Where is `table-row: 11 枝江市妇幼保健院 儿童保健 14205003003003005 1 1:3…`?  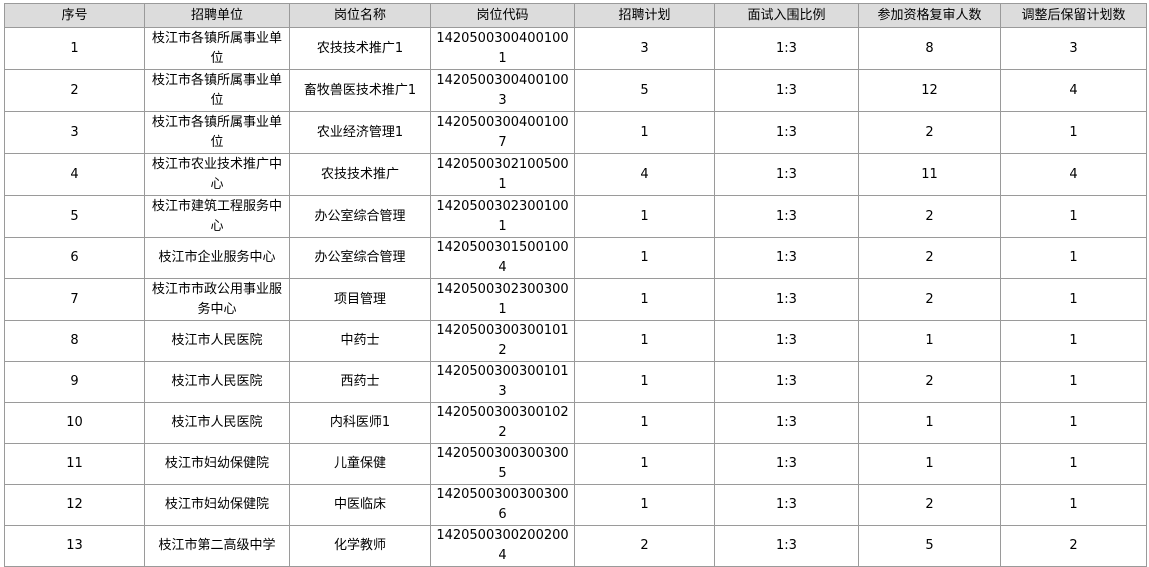
table-row: 11 枝江市妇幼保健院 儿童保健 14205003003003005 1 1:3… is located at coordinates (575, 464).